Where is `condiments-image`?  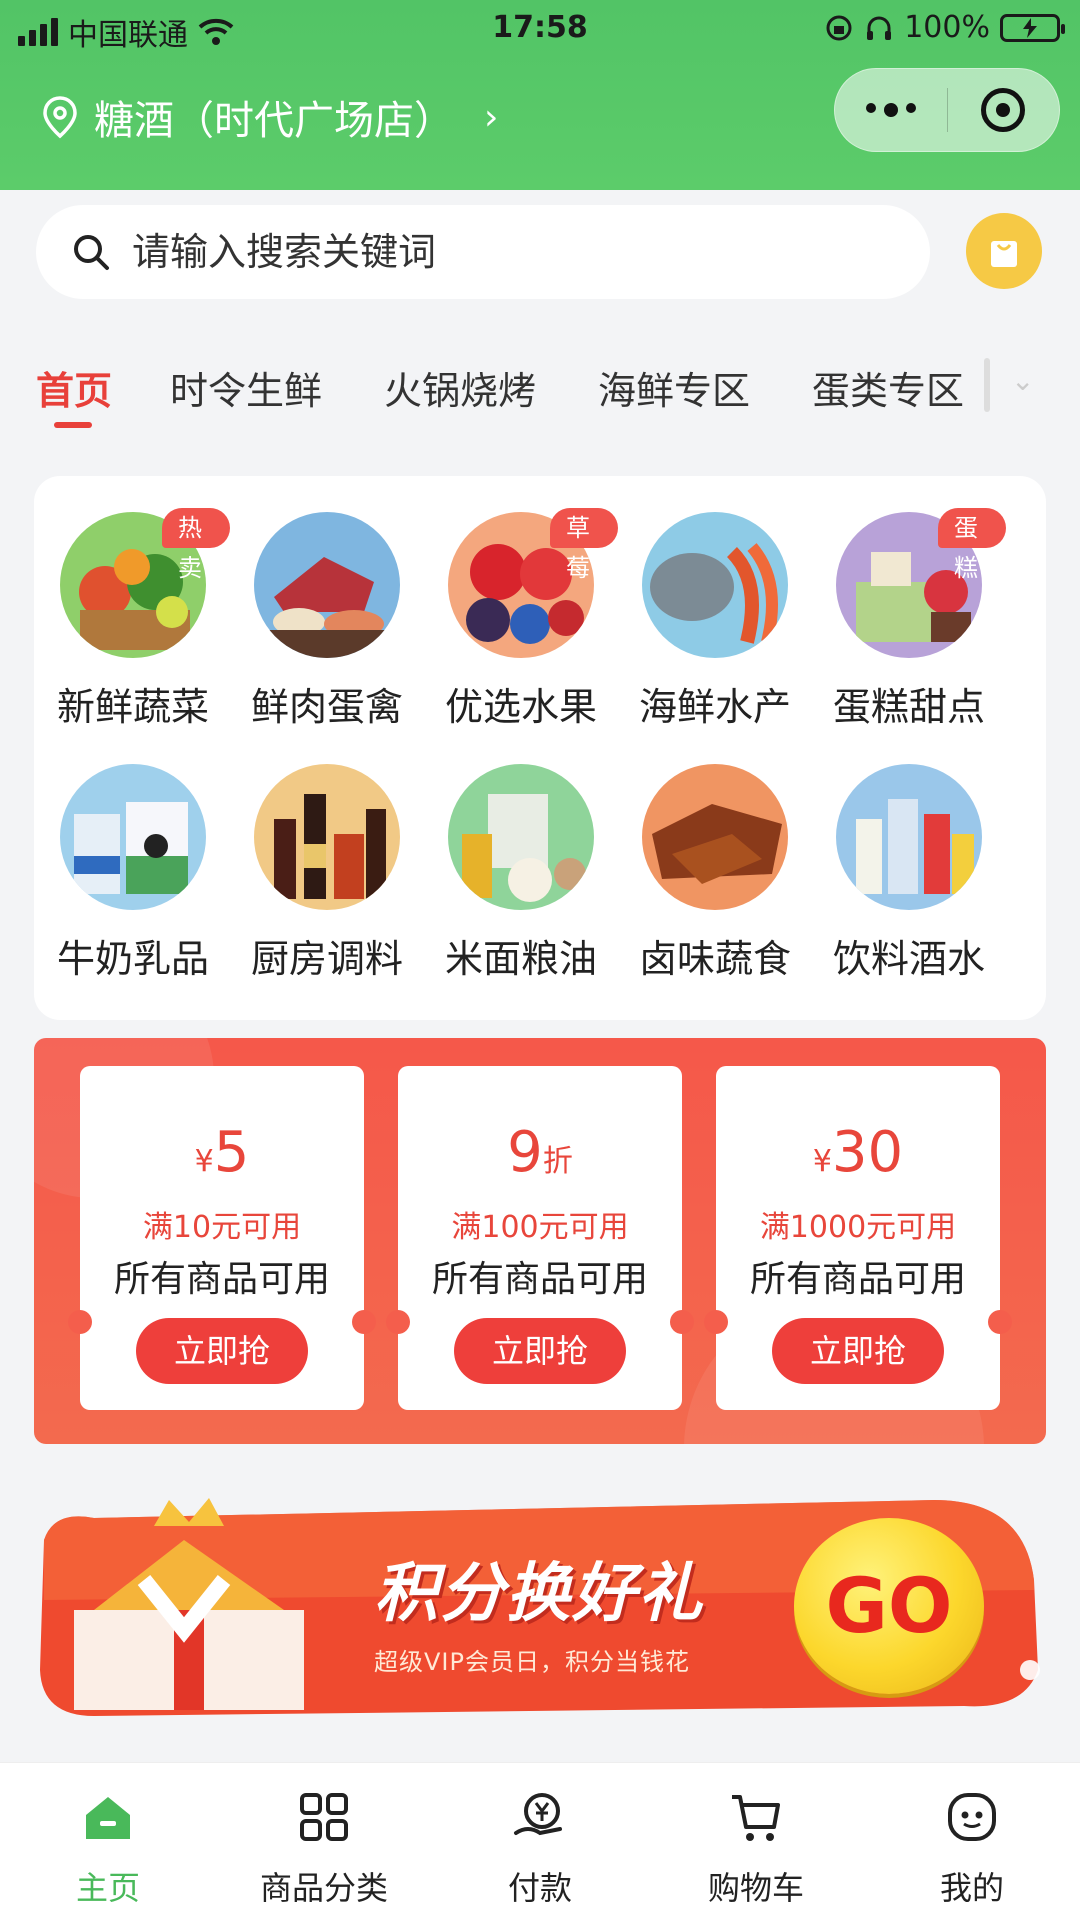 condiments-image is located at coordinates (327, 837).